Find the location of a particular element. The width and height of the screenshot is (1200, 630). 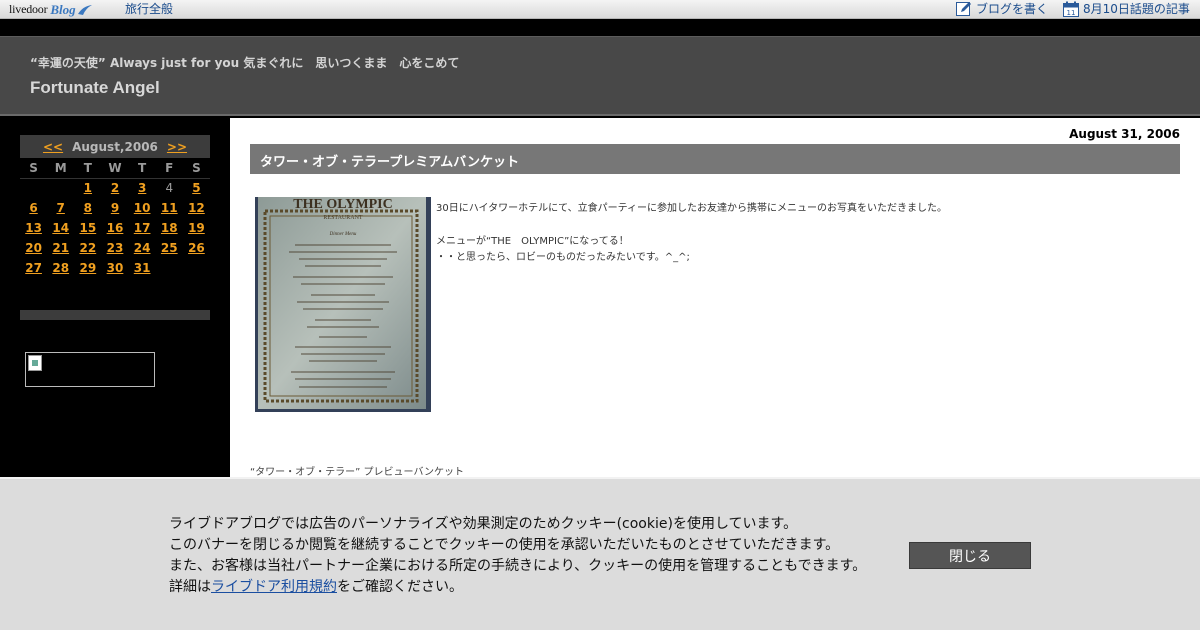

calendar-day-link: 11 is located at coordinates (169, 208).